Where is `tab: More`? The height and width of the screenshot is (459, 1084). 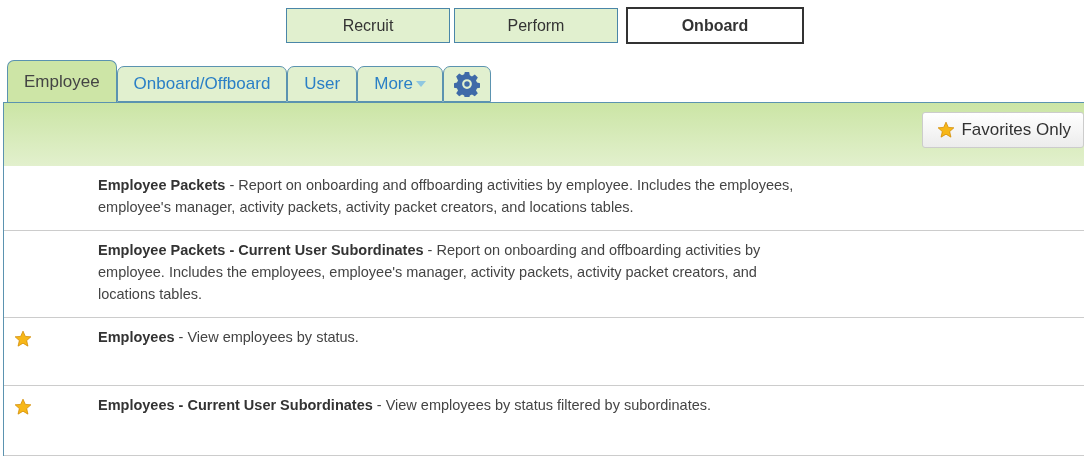 tab: More is located at coordinates (400, 84).